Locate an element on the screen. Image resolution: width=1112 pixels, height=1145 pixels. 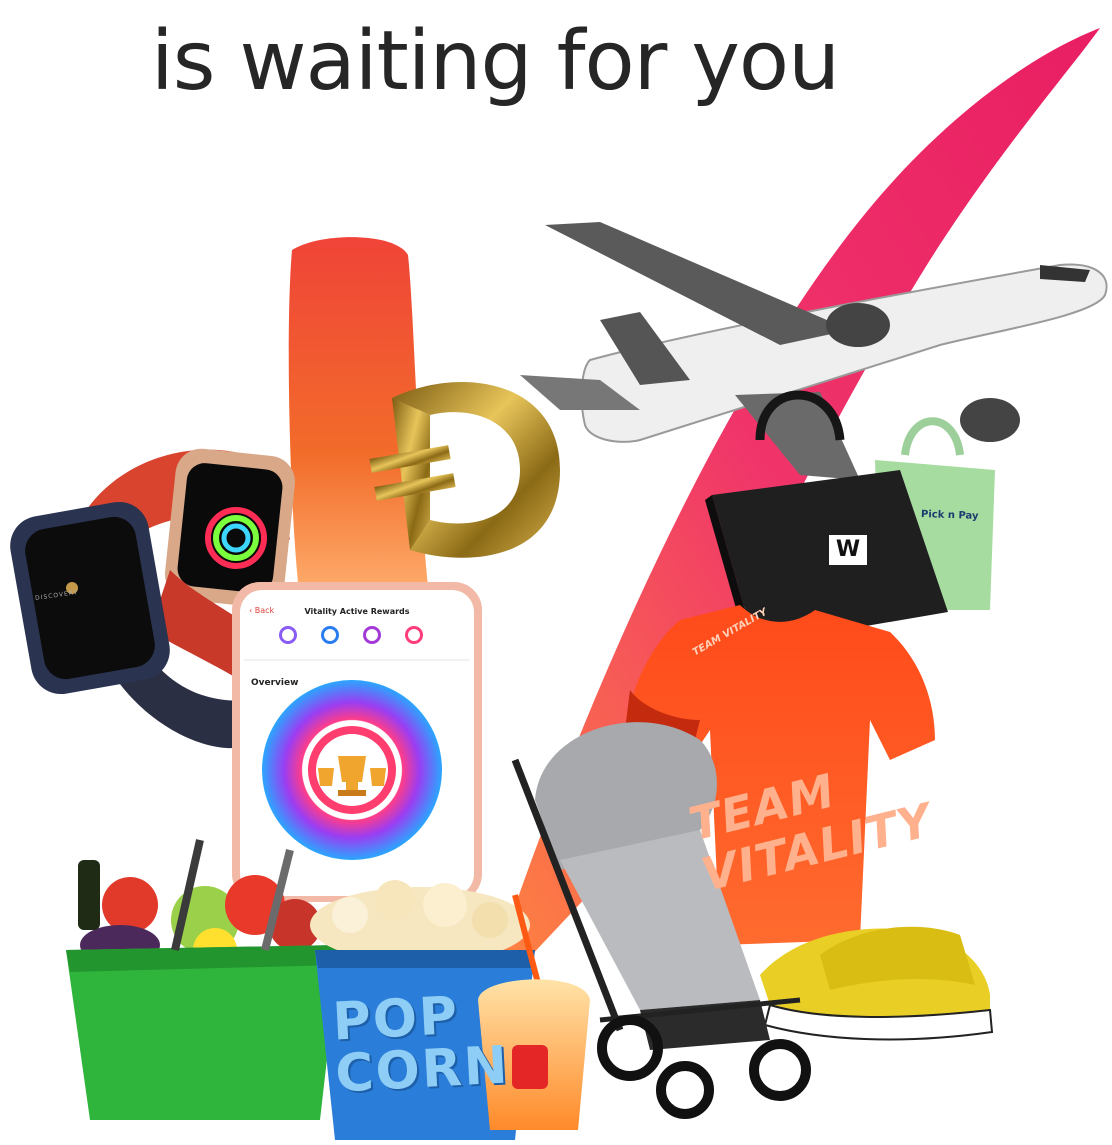
rewards-app-screen: ‹ Back Vitality Active Rewards Overview is located at coordinates (357, 748).